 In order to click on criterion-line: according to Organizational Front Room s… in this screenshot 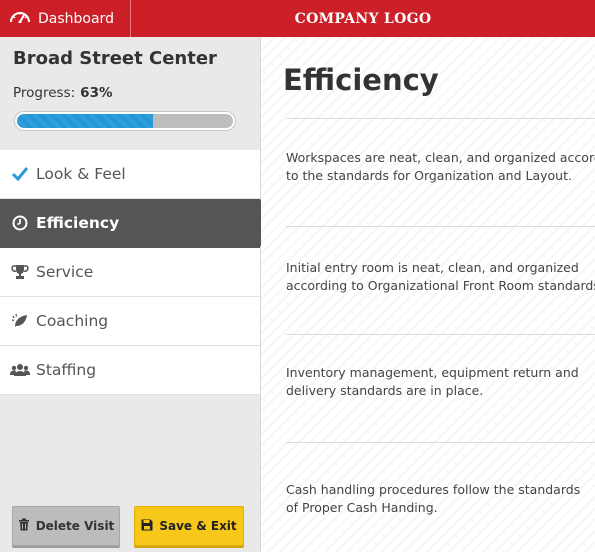, I will do `click(440, 285)`.